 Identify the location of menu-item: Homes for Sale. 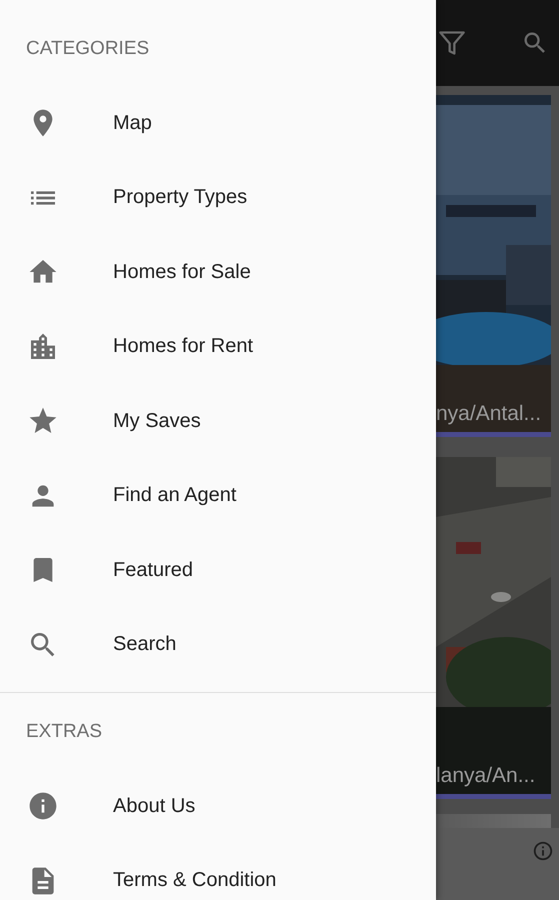
(218, 272).